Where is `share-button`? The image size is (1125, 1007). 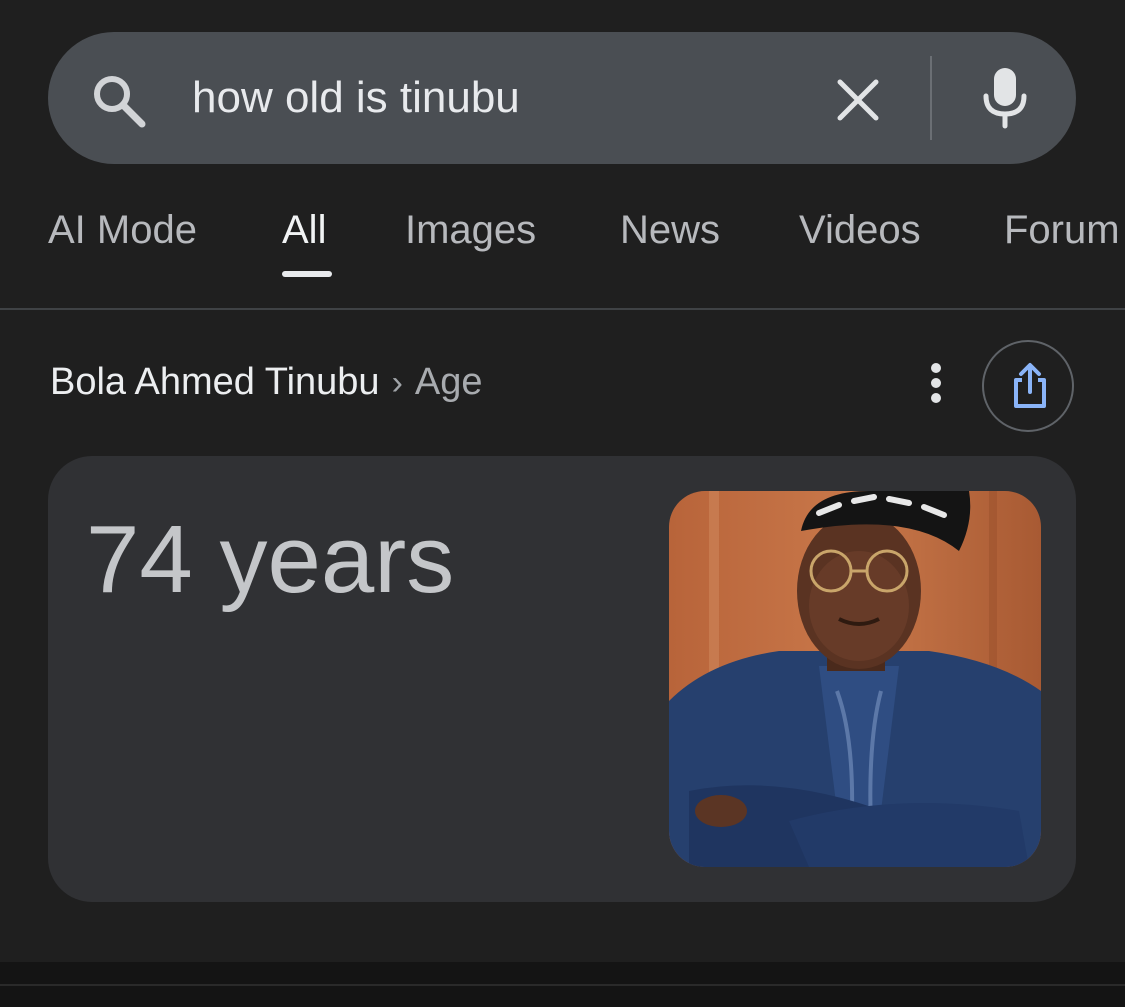
share-button is located at coordinates (1028, 386).